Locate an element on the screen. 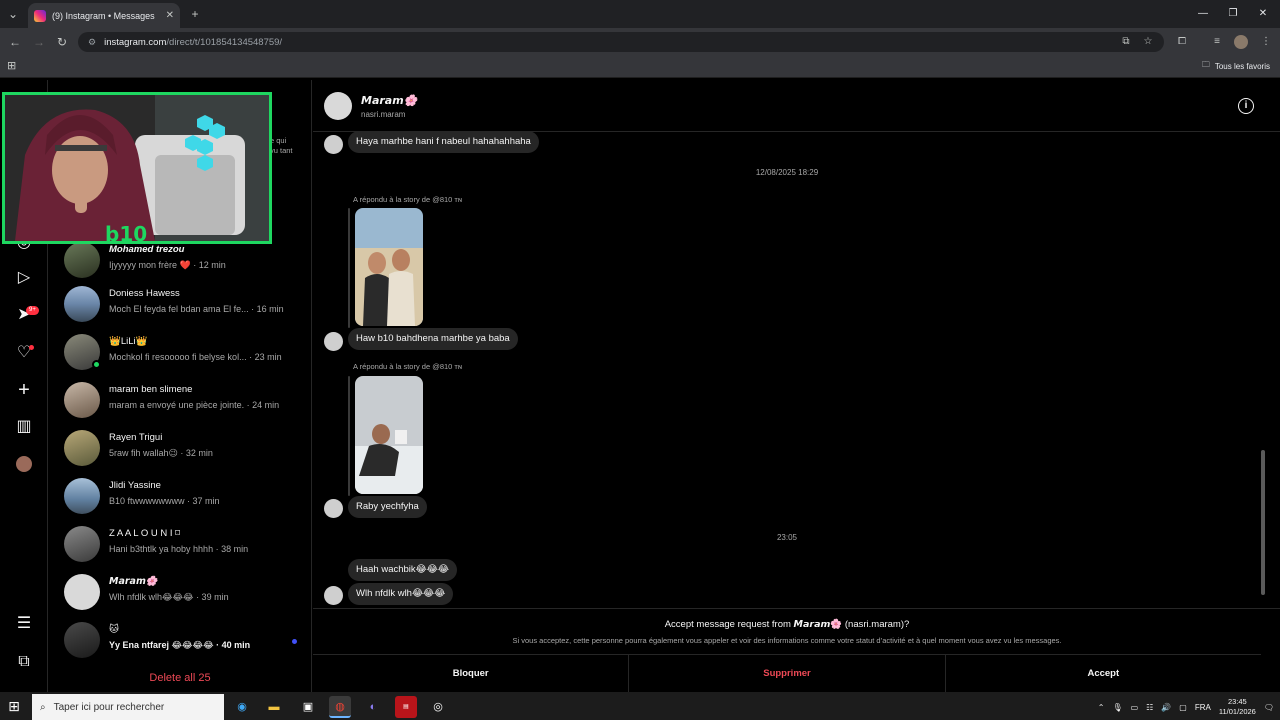  extensions-icon: ⧠ is located at coordinates (1182, 42).